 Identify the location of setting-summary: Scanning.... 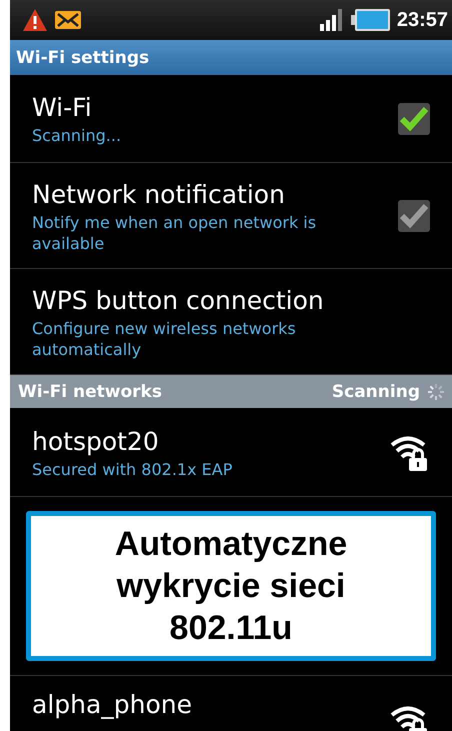
(77, 135).